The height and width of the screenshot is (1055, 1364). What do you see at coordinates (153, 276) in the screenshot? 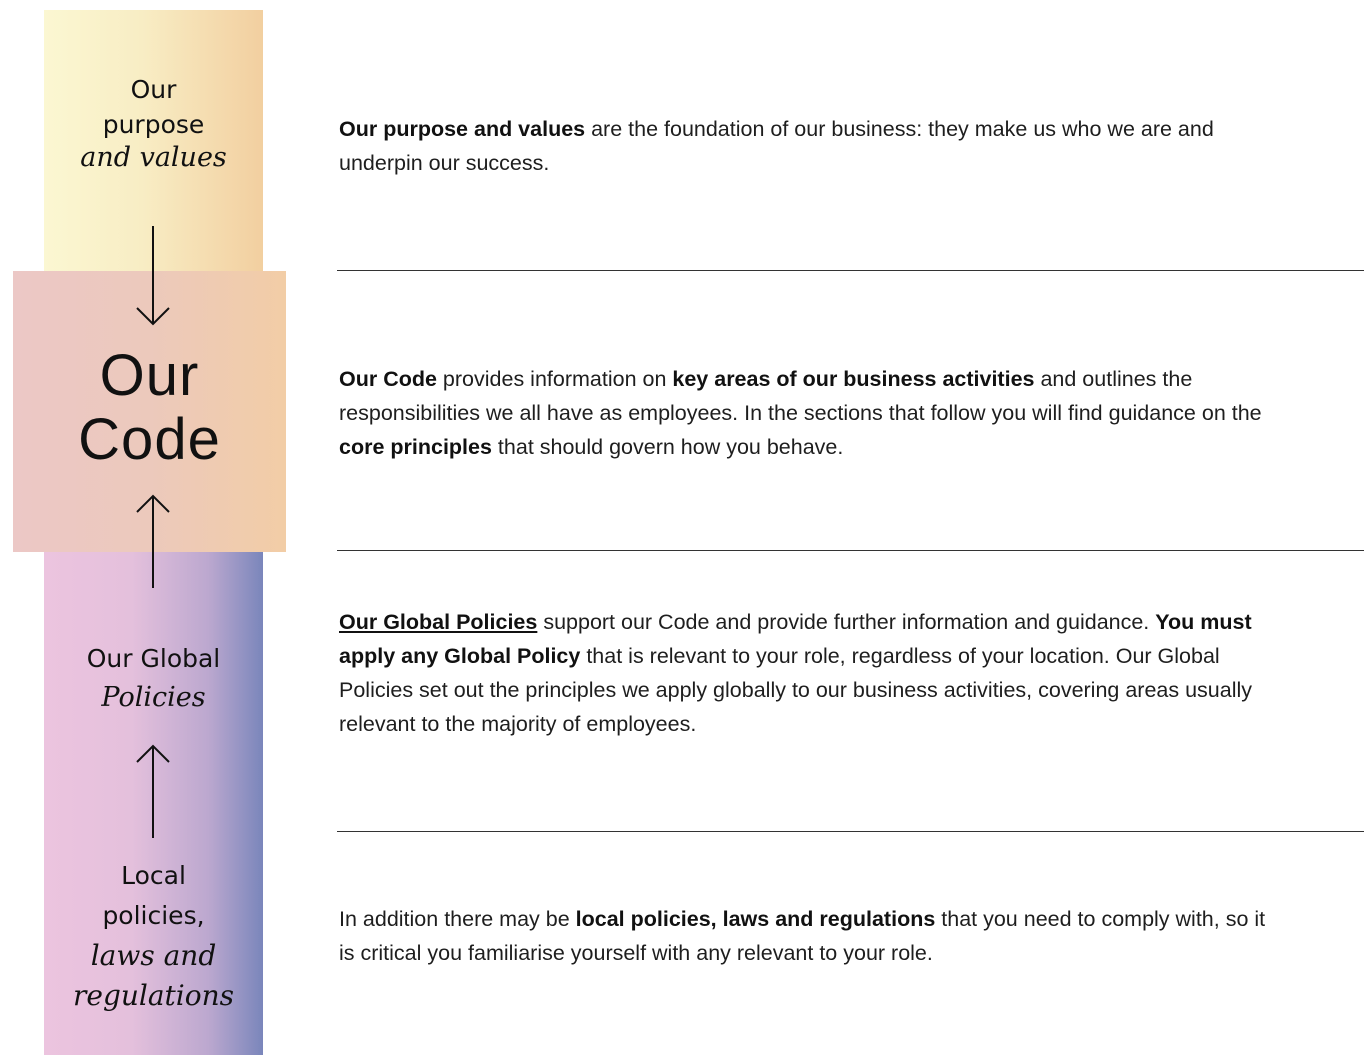
I see `arrow-down-icon` at bounding box center [153, 276].